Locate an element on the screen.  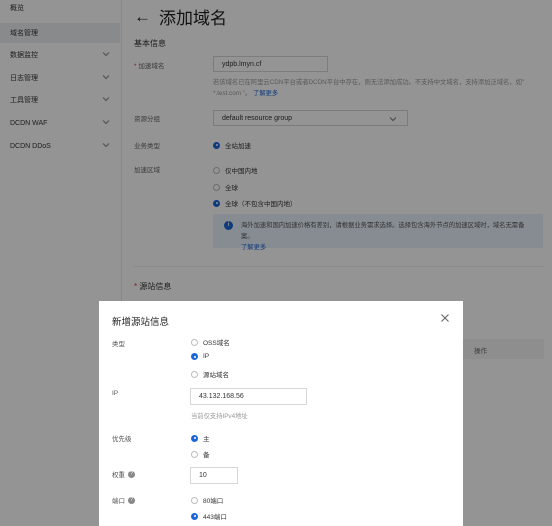
weight-label-text: 权重 is located at coordinates (118, 475).